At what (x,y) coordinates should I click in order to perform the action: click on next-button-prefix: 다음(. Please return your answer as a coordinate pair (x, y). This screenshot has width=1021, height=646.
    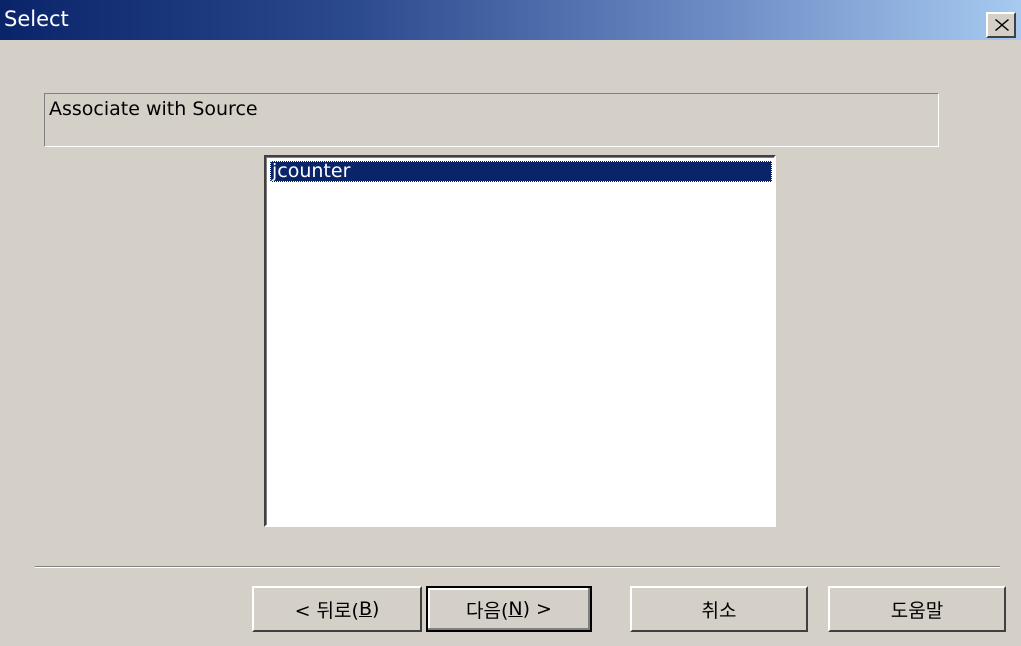
    Looking at the image, I should click on (487, 610).